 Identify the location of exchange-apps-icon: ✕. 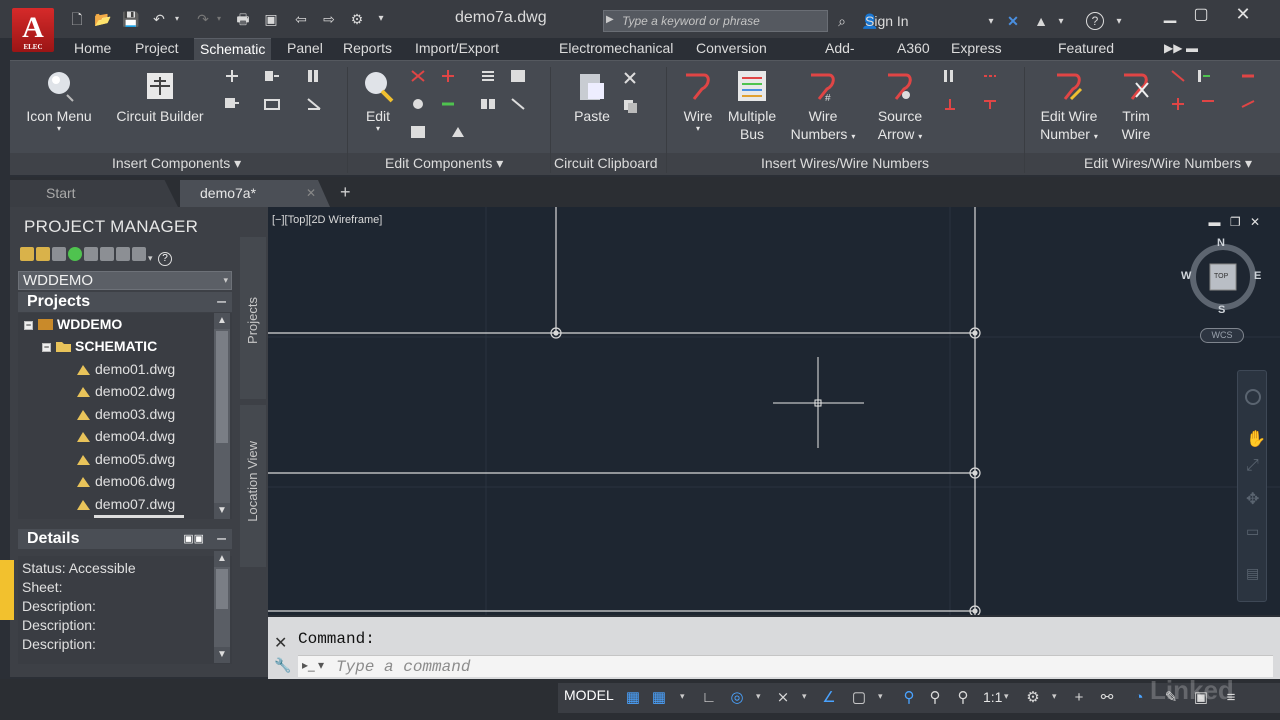
(1013, 21).